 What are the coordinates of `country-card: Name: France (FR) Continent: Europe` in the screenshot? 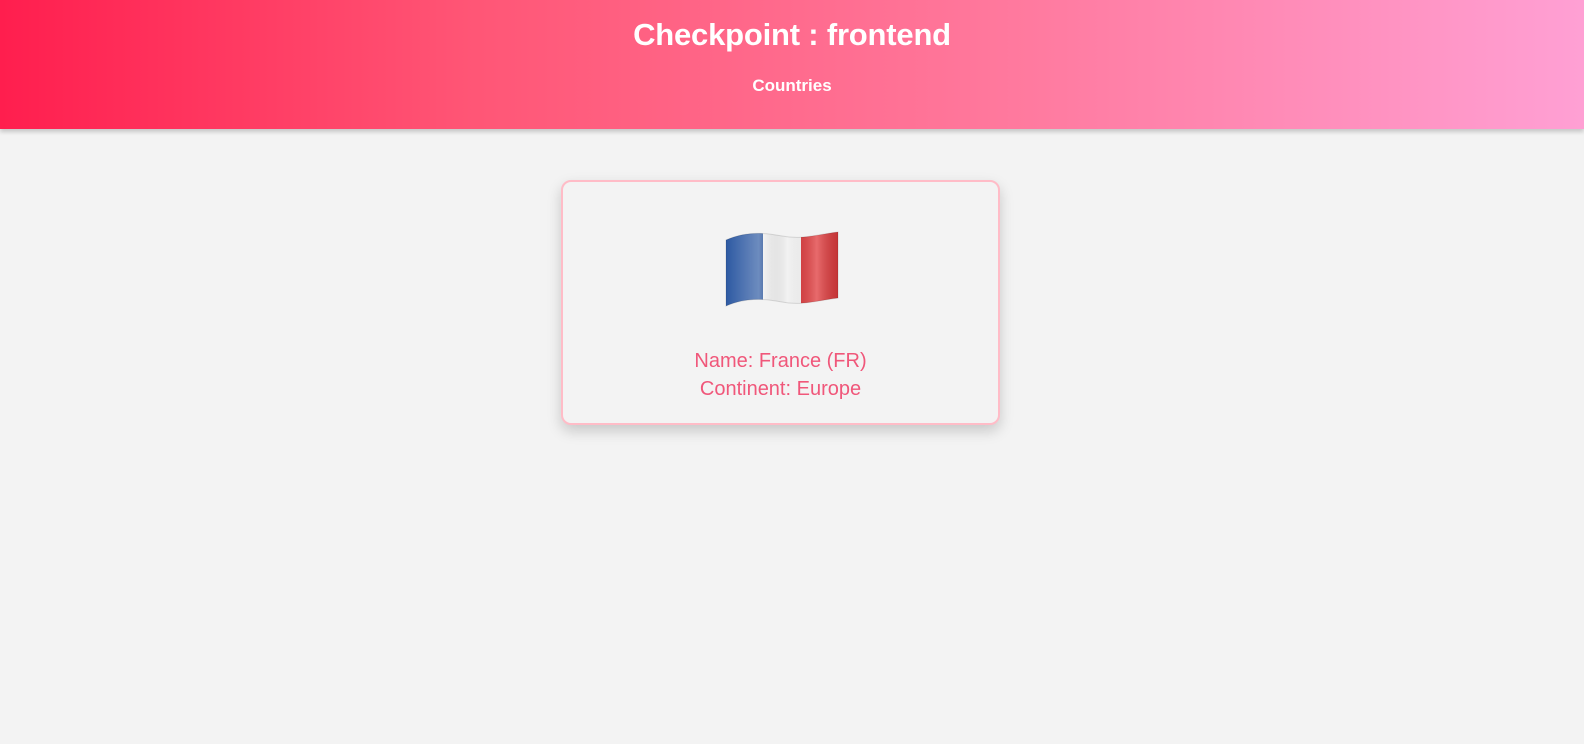 It's located at (780, 302).